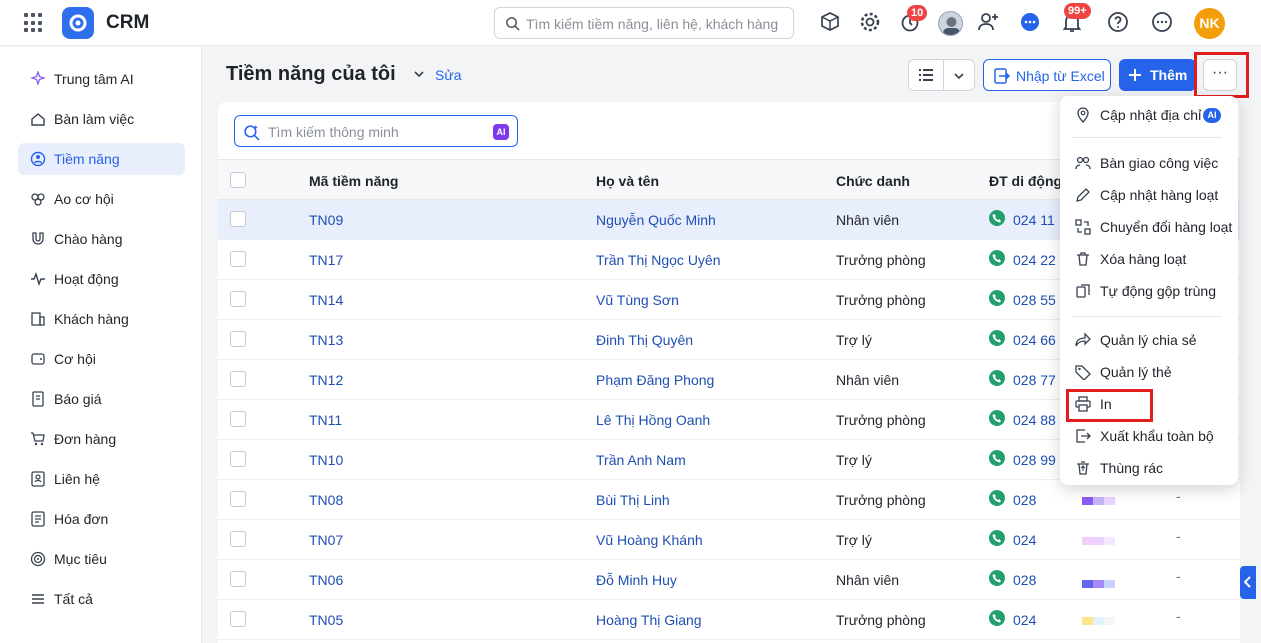  I want to click on sidebar-item-3: Ao cơ hội, so click(101, 199).